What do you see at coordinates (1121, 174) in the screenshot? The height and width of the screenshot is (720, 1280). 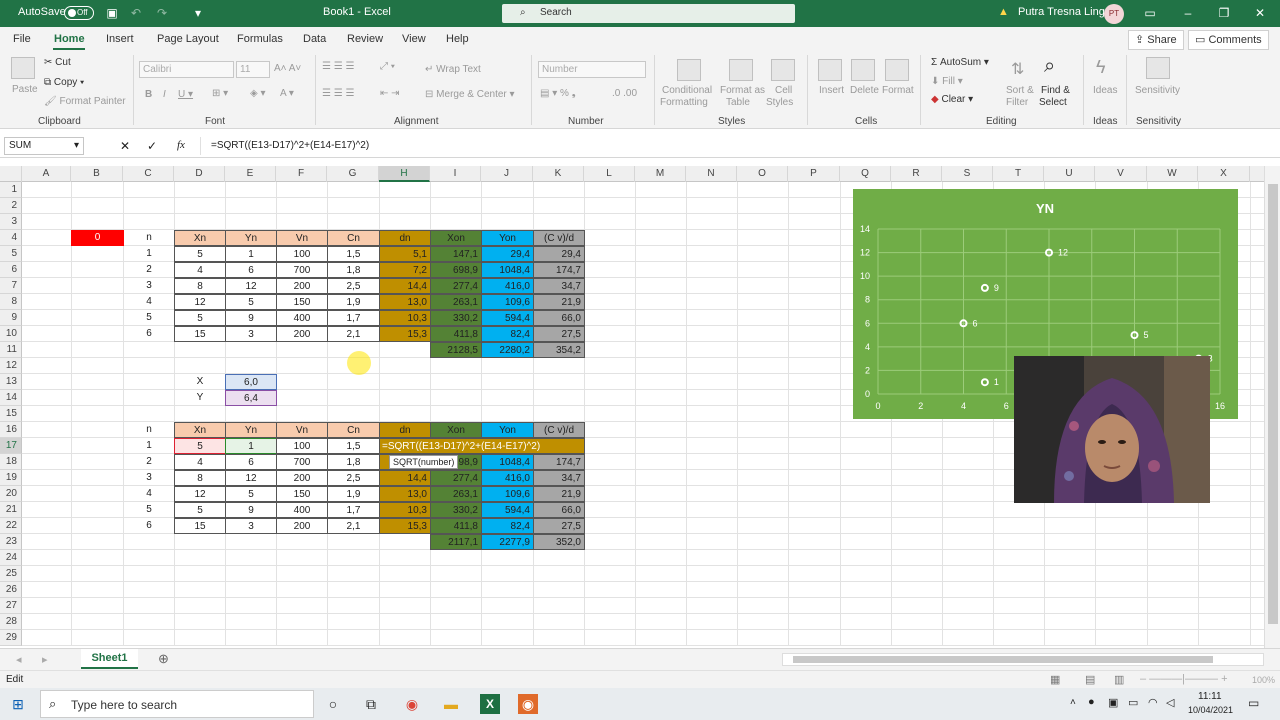 I see `column-header-v: V` at bounding box center [1121, 174].